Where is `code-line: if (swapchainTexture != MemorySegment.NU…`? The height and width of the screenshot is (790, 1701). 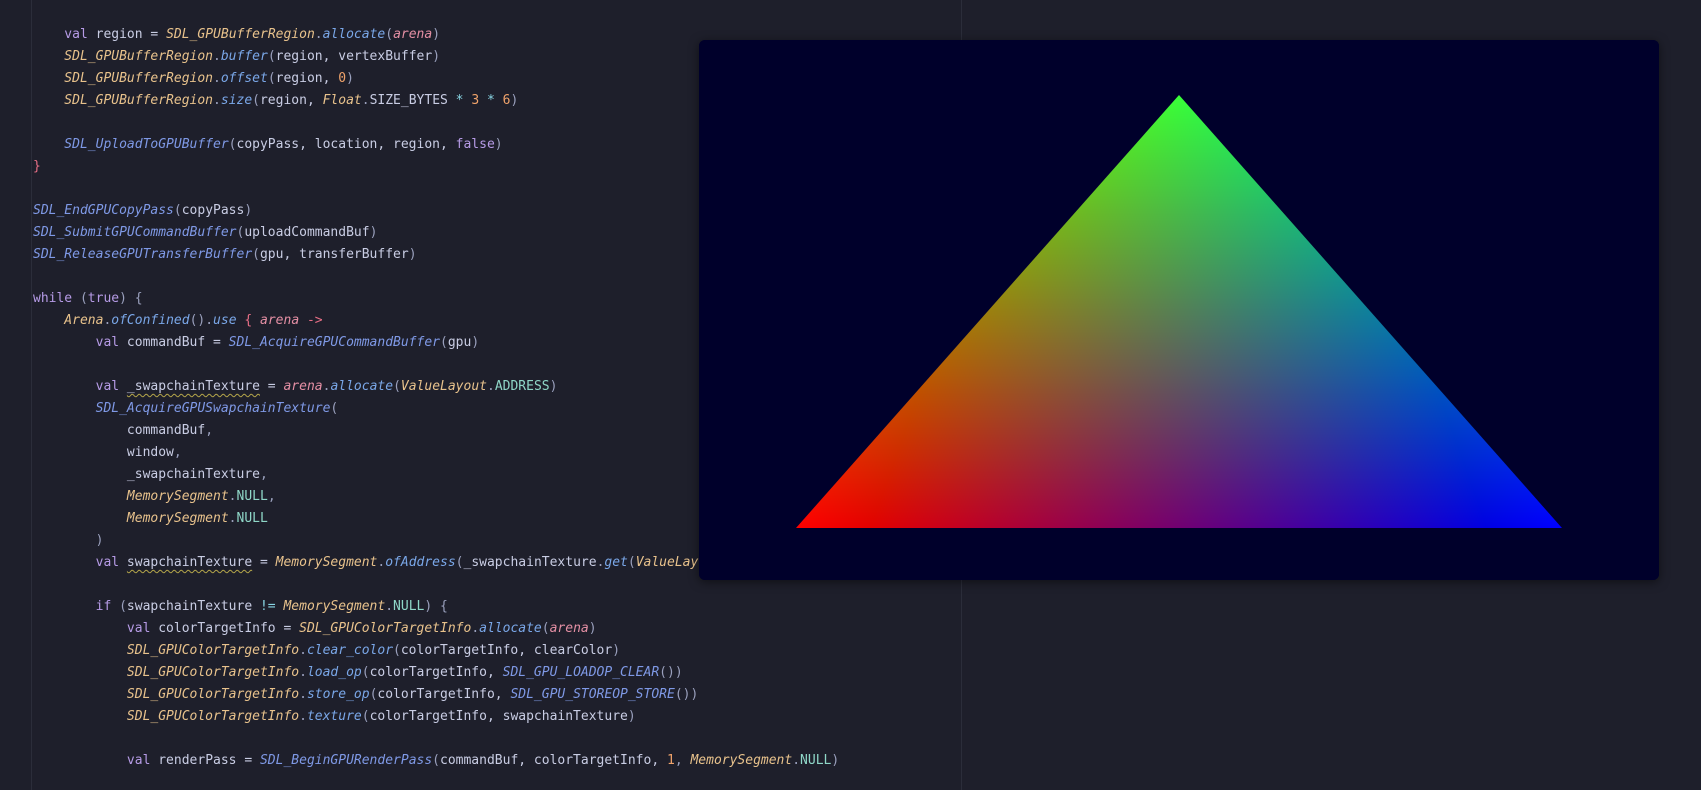 code-line: if (swapchainTexture != MemorySegment.NU… is located at coordinates (240, 607).